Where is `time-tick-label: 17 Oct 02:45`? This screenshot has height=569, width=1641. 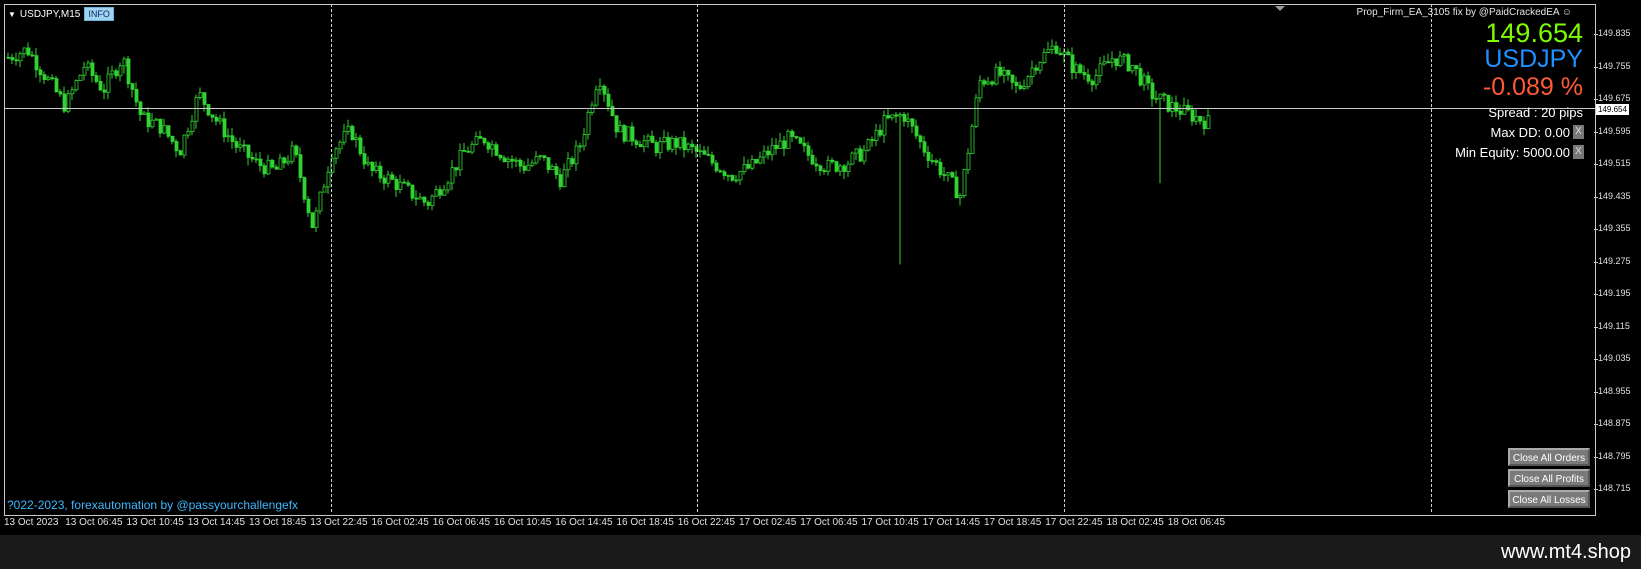
time-tick-label: 17 Oct 02:45 is located at coordinates (768, 522).